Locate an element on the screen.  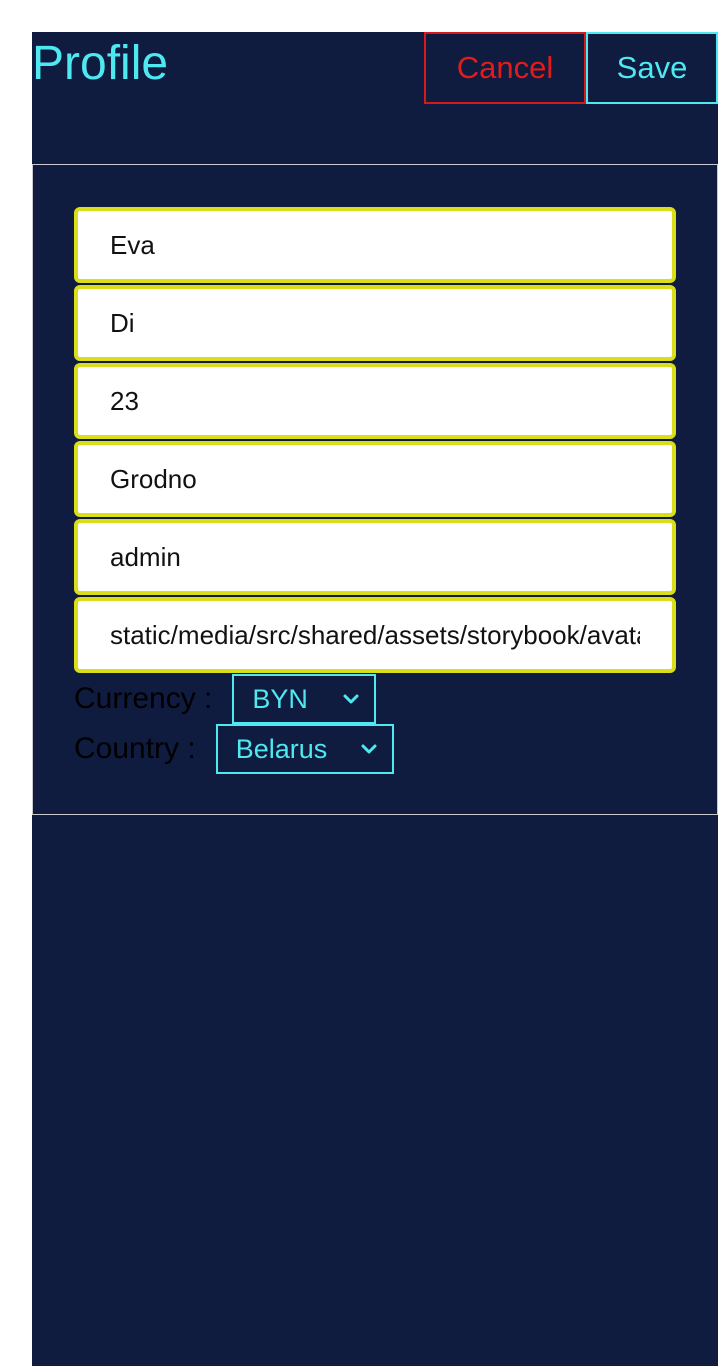
page-title: Profile is located at coordinates (100, 63).